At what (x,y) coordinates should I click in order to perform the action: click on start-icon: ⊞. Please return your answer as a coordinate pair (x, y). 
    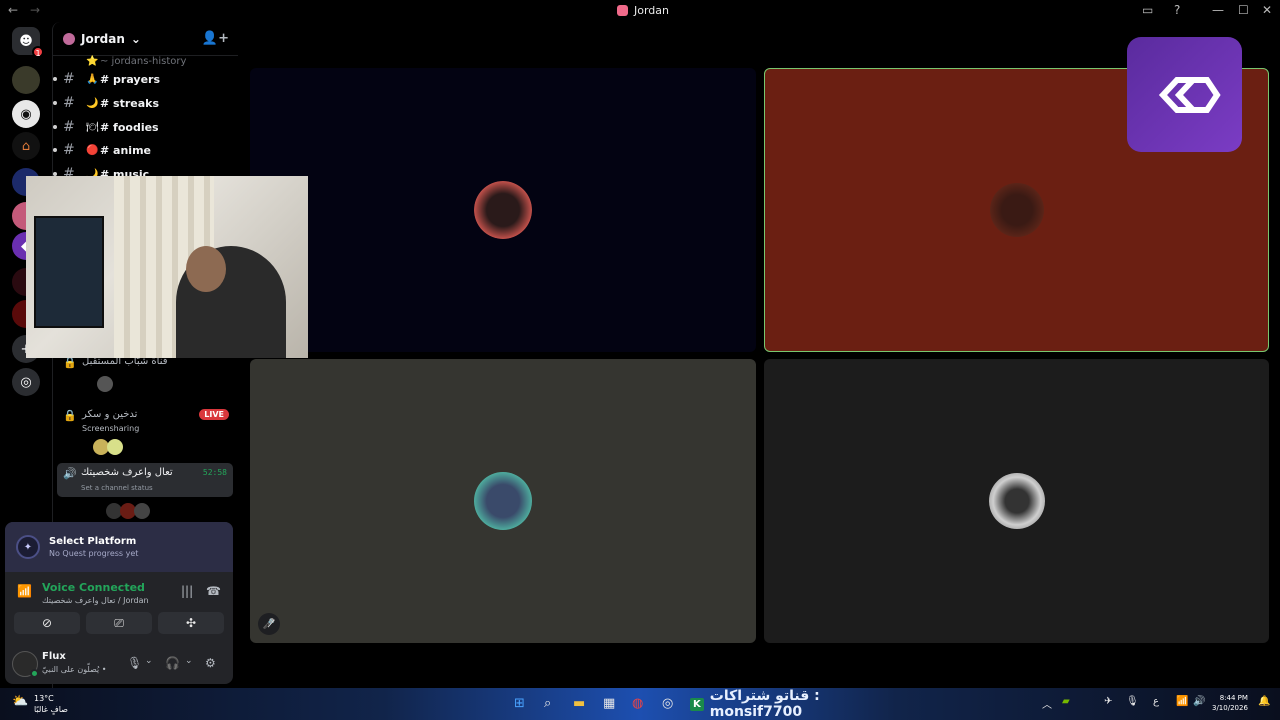
    Looking at the image, I should click on (519, 703).